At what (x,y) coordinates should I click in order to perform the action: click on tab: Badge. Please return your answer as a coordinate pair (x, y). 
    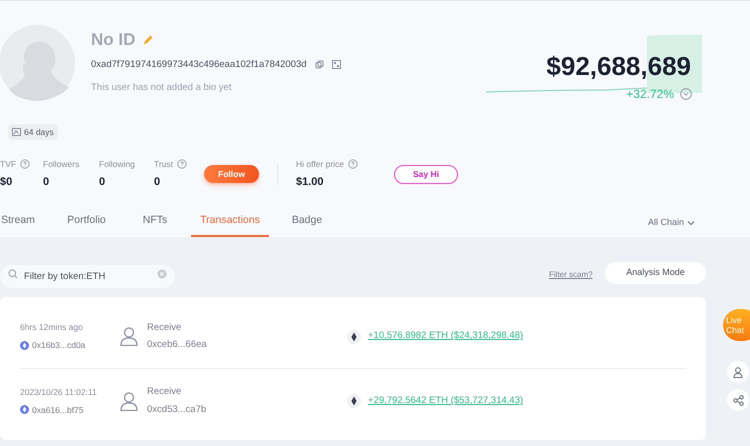
    Looking at the image, I should click on (307, 225).